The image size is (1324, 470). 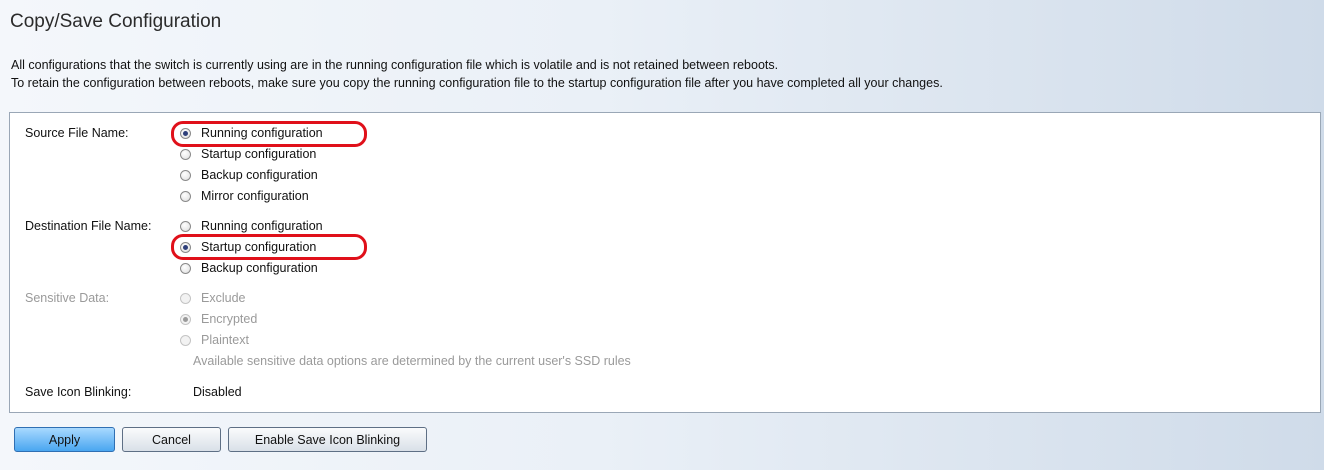 What do you see at coordinates (77, 133) in the screenshot?
I see `source-file-label: Source File Name:` at bounding box center [77, 133].